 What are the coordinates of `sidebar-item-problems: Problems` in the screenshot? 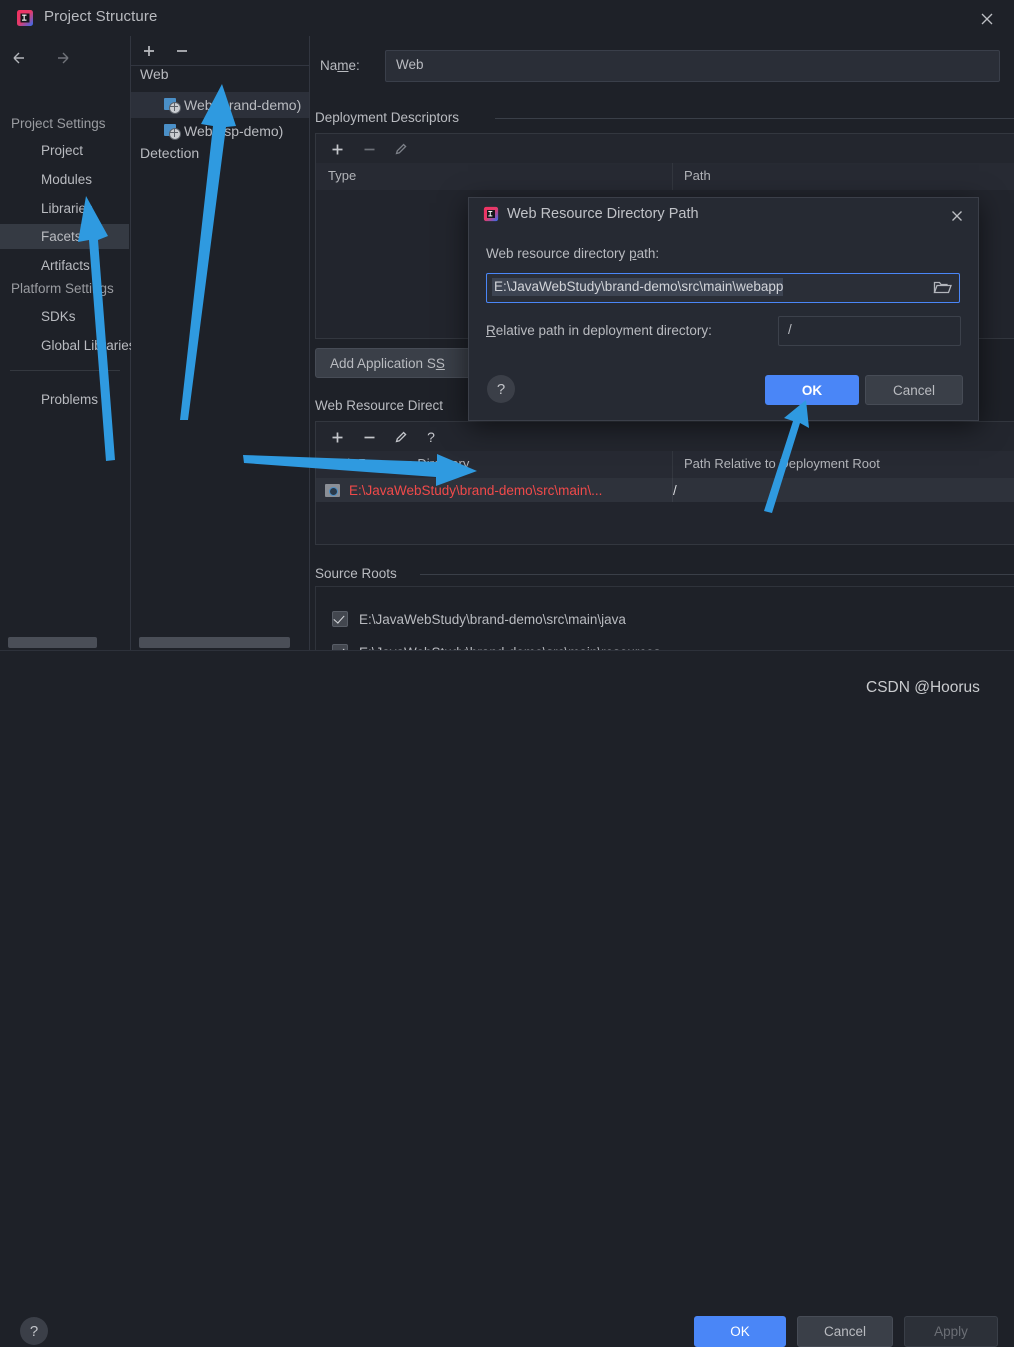 It's located at (64, 399).